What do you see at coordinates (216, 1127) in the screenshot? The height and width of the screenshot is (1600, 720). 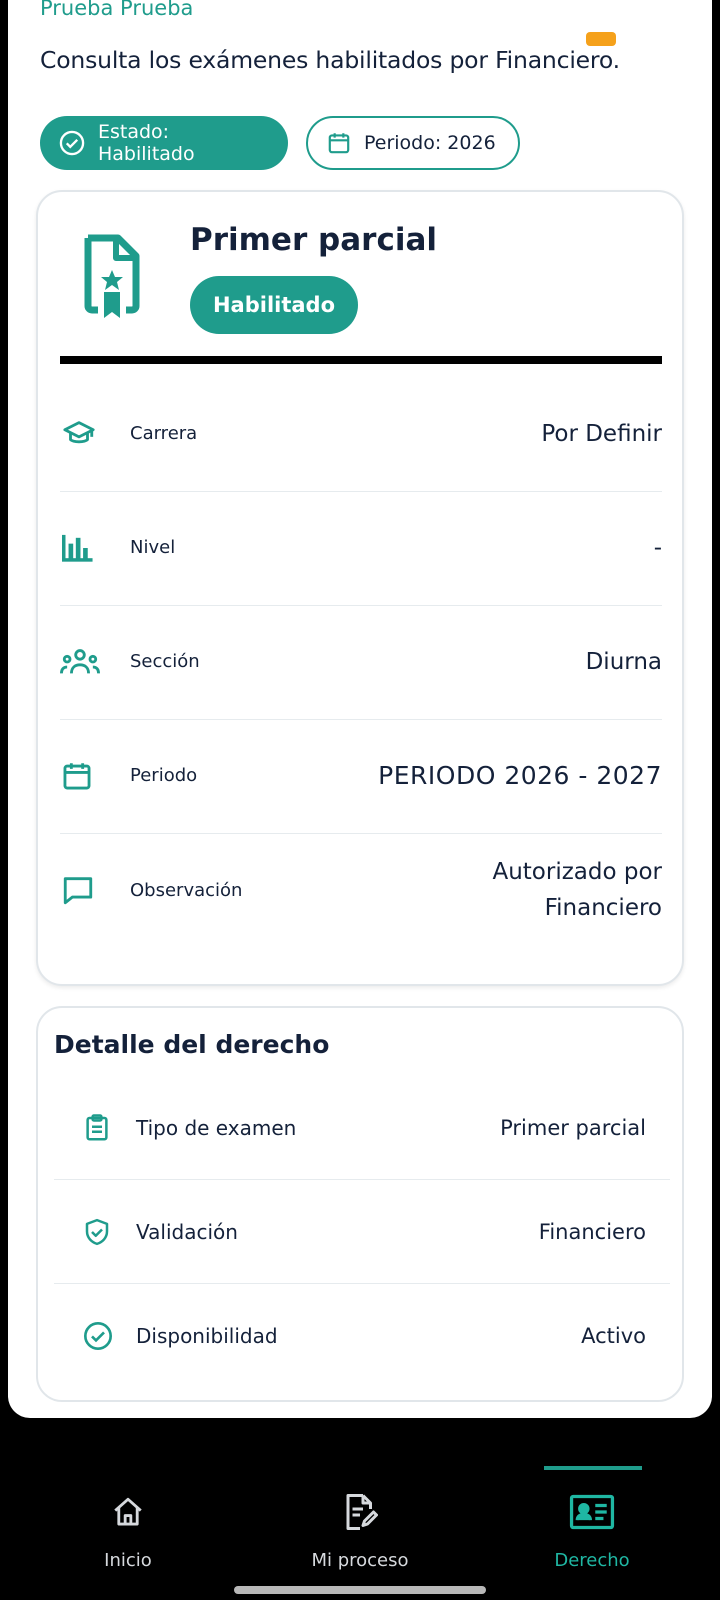 I see `tipo-label: Tipo de examen` at bounding box center [216, 1127].